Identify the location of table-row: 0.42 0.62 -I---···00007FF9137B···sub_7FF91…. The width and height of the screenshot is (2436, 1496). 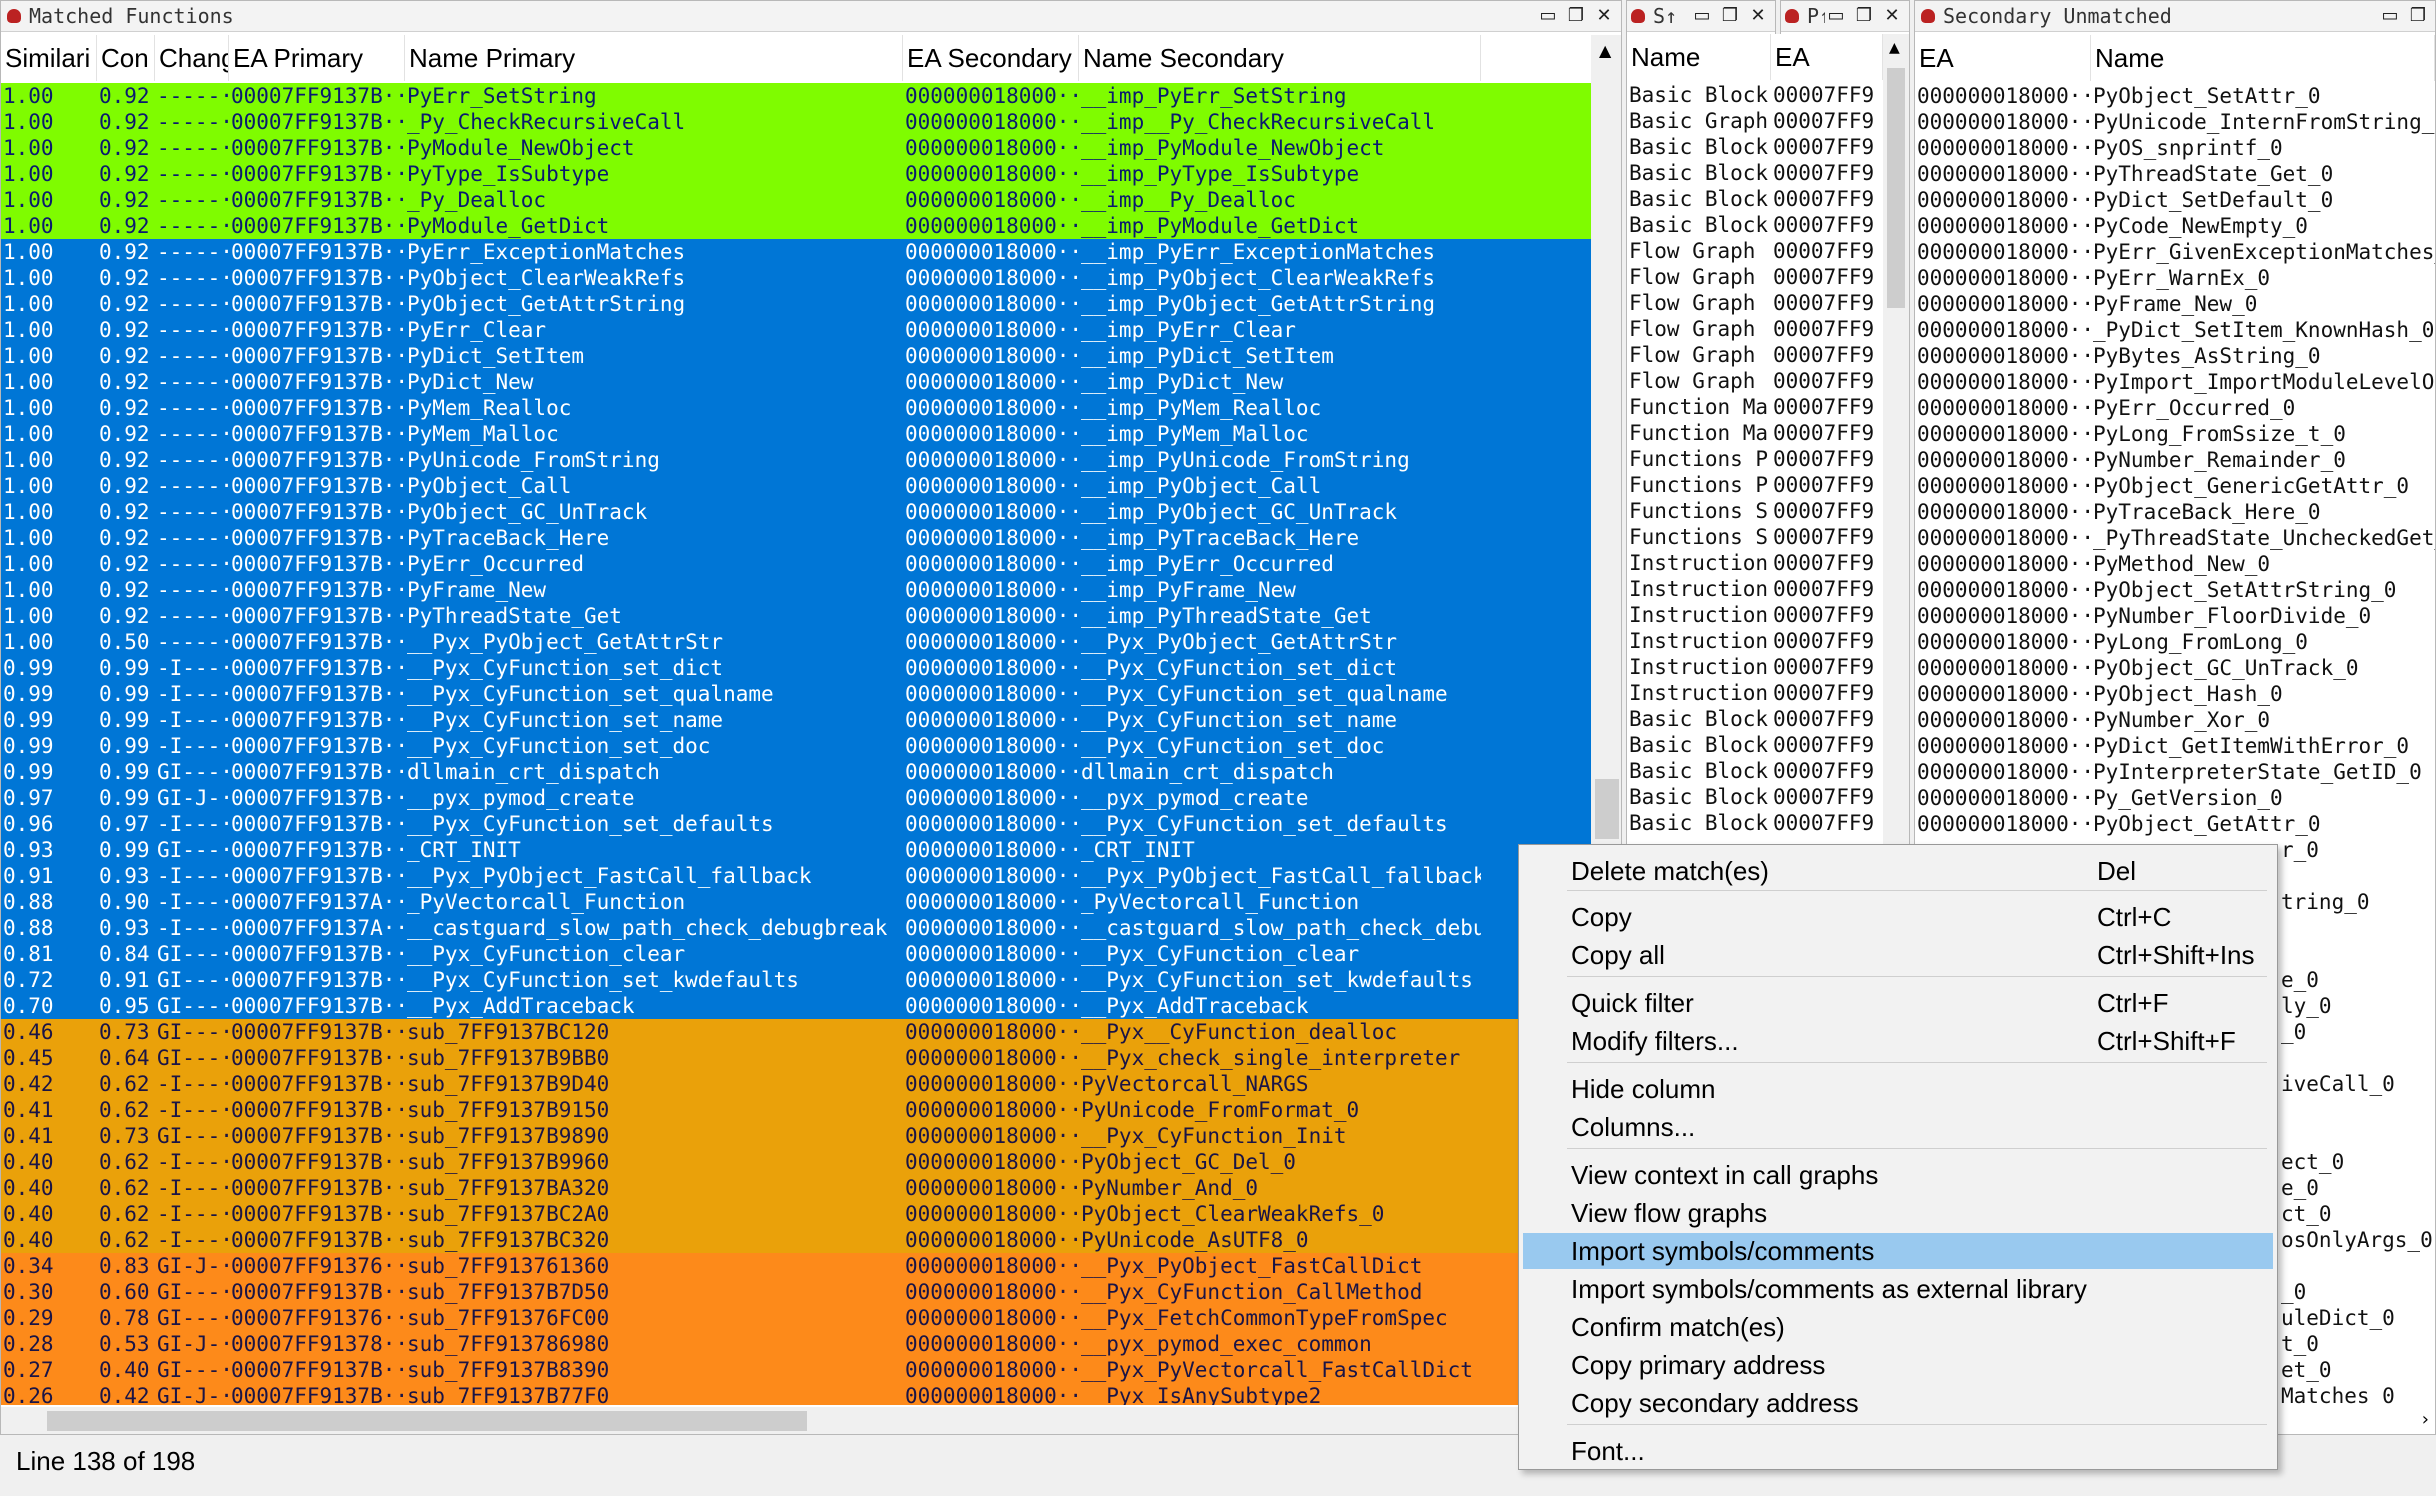
(796, 1084).